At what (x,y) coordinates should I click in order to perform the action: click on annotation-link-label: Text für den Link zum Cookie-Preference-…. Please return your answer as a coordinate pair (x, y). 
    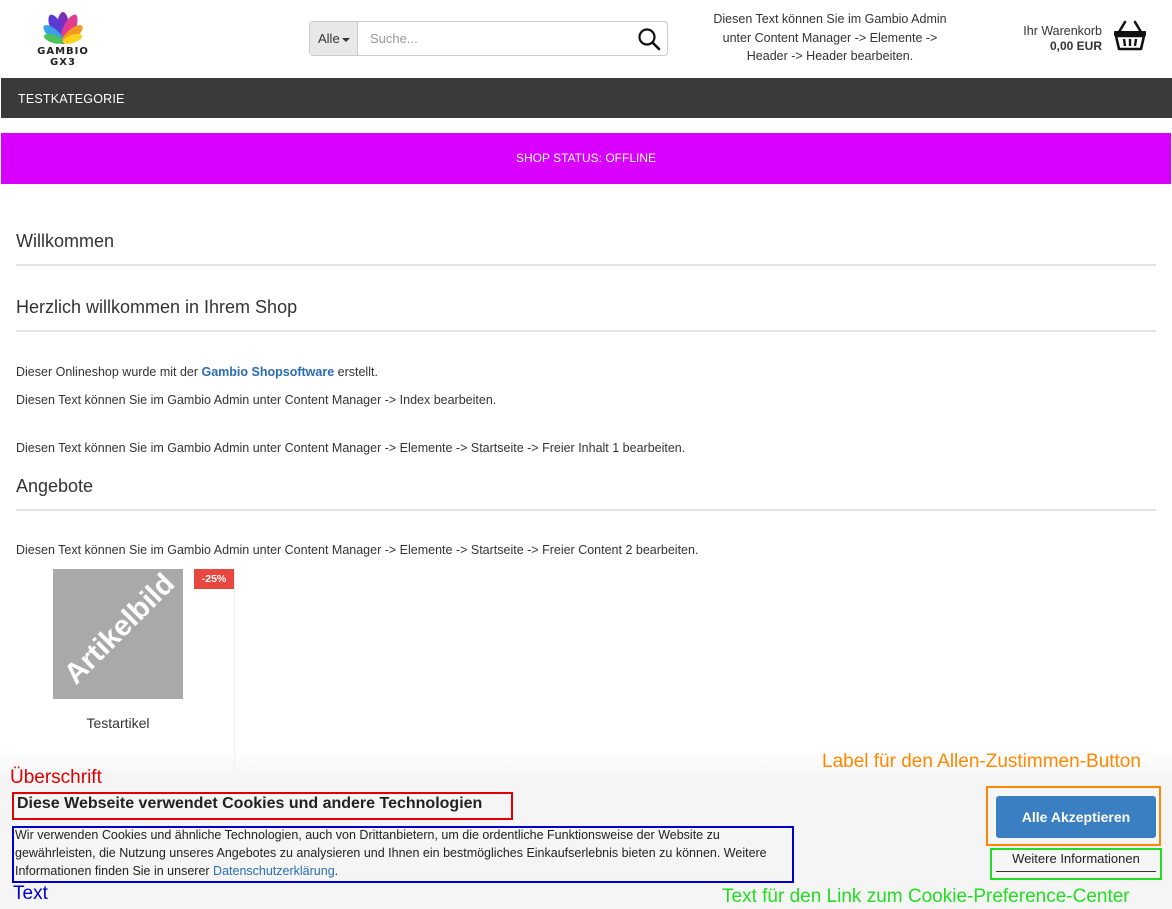
    Looking at the image, I should click on (926, 896).